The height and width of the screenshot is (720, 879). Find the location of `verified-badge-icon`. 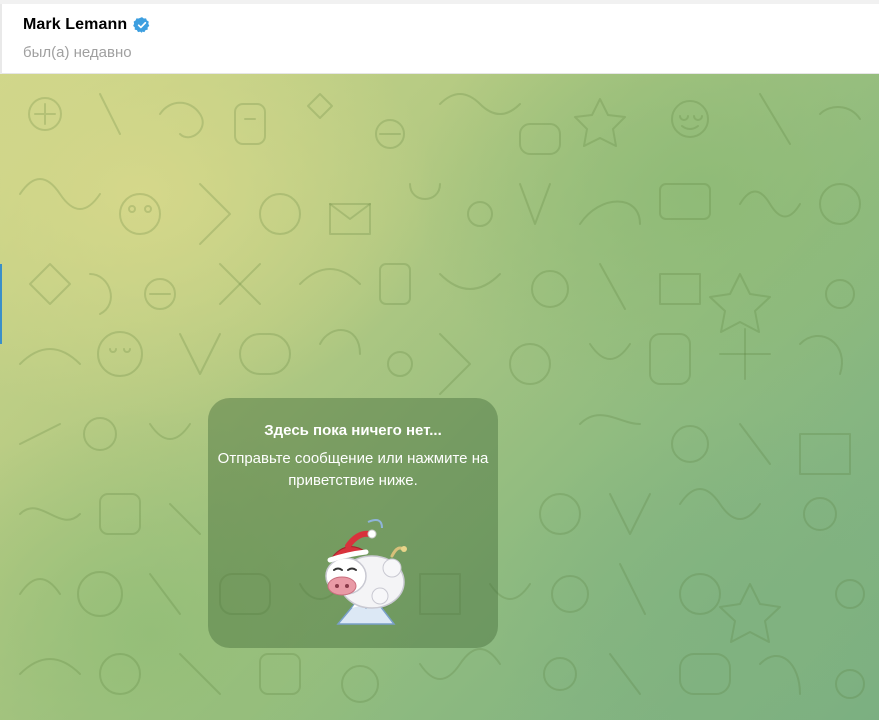

verified-badge-icon is located at coordinates (142, 25).